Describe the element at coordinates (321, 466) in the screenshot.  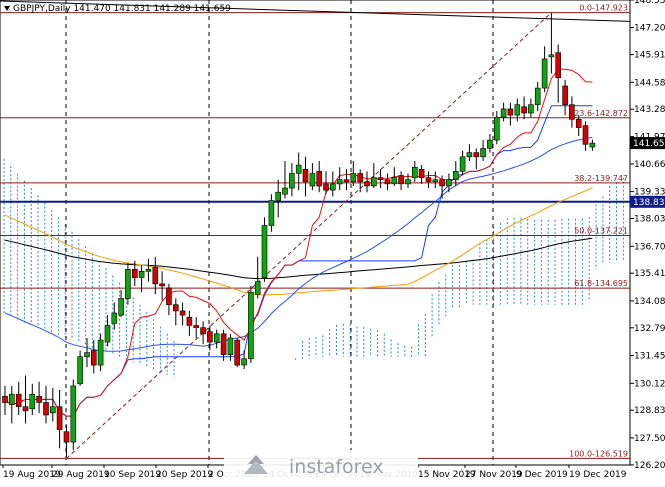
I see `watermark: instaforex` at that location.